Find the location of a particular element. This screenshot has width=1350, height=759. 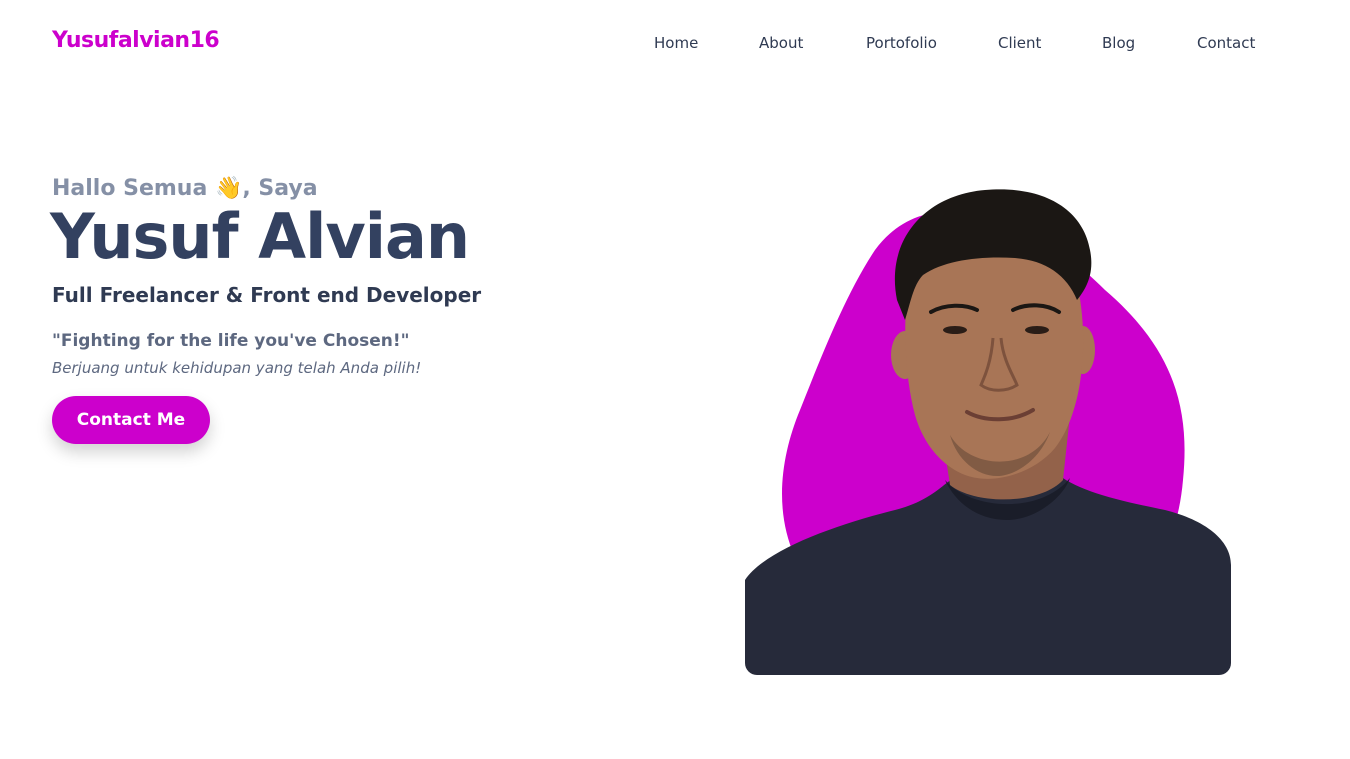

left-eye is located at coordinates (955, 330).